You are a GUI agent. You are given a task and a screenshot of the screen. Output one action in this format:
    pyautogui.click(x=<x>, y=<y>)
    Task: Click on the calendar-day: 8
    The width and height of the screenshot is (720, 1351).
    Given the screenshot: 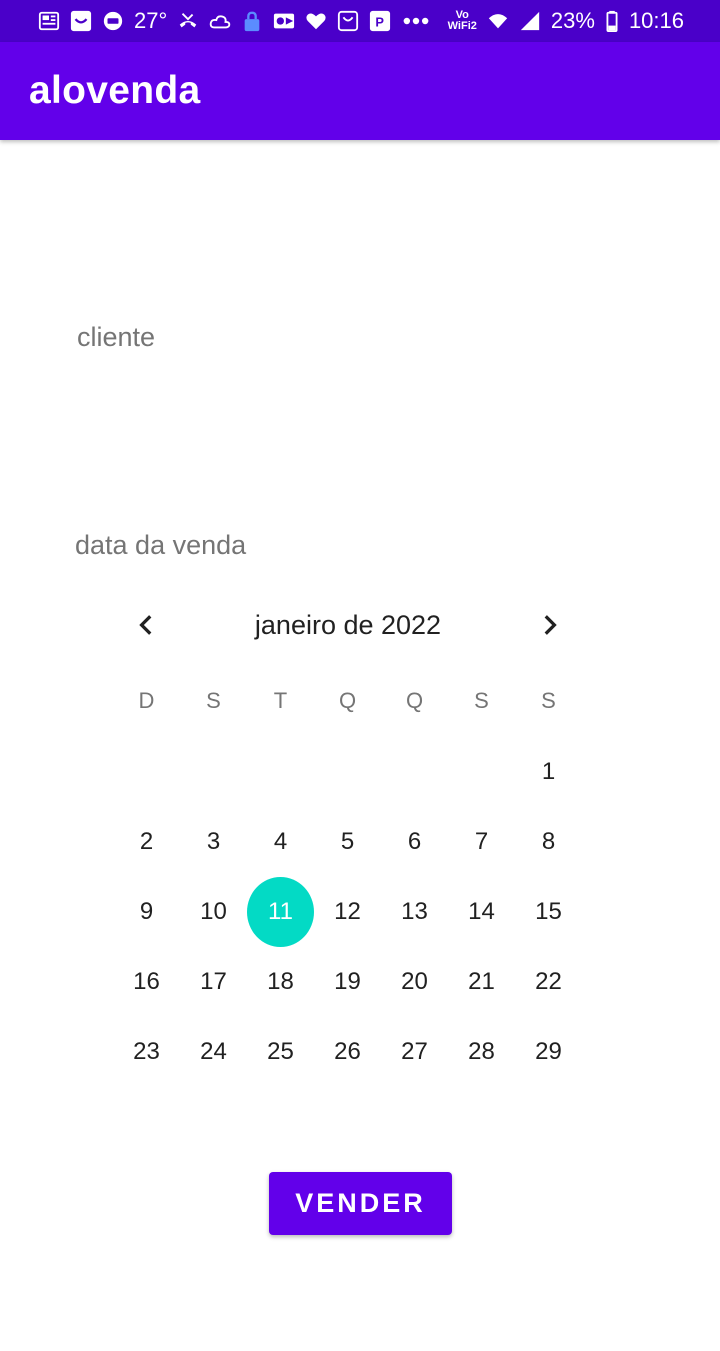 What is the action you would take?
    pyautogui.click(x=548, y=842)
    